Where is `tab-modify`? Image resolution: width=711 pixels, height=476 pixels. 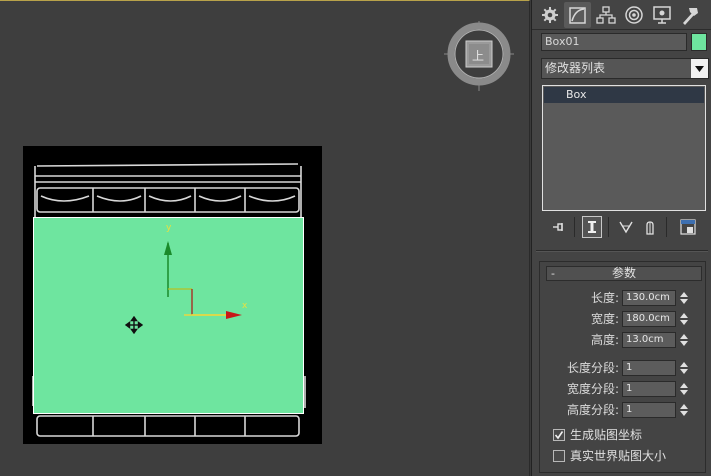 tab-modify is located at coordinates (577, 14).